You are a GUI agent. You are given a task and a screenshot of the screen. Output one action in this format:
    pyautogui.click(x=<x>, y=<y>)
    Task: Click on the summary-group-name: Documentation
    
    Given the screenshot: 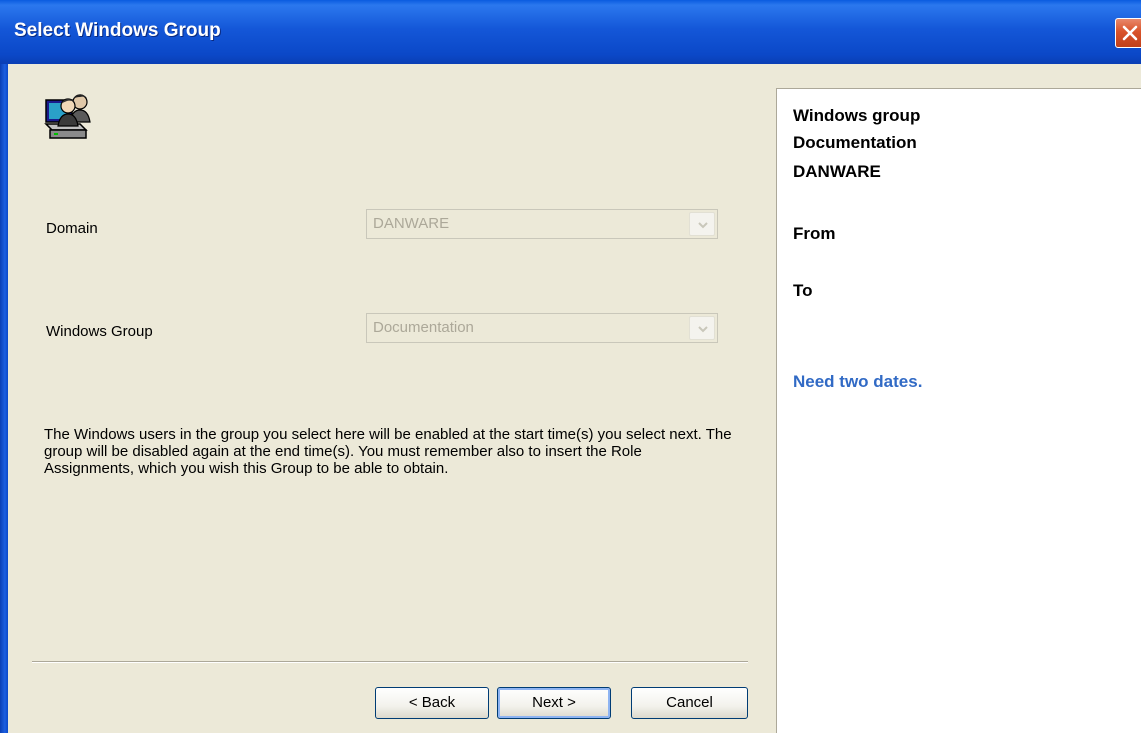 What is the action you would take?
    pyautogui.click(x=855, y=142)
    